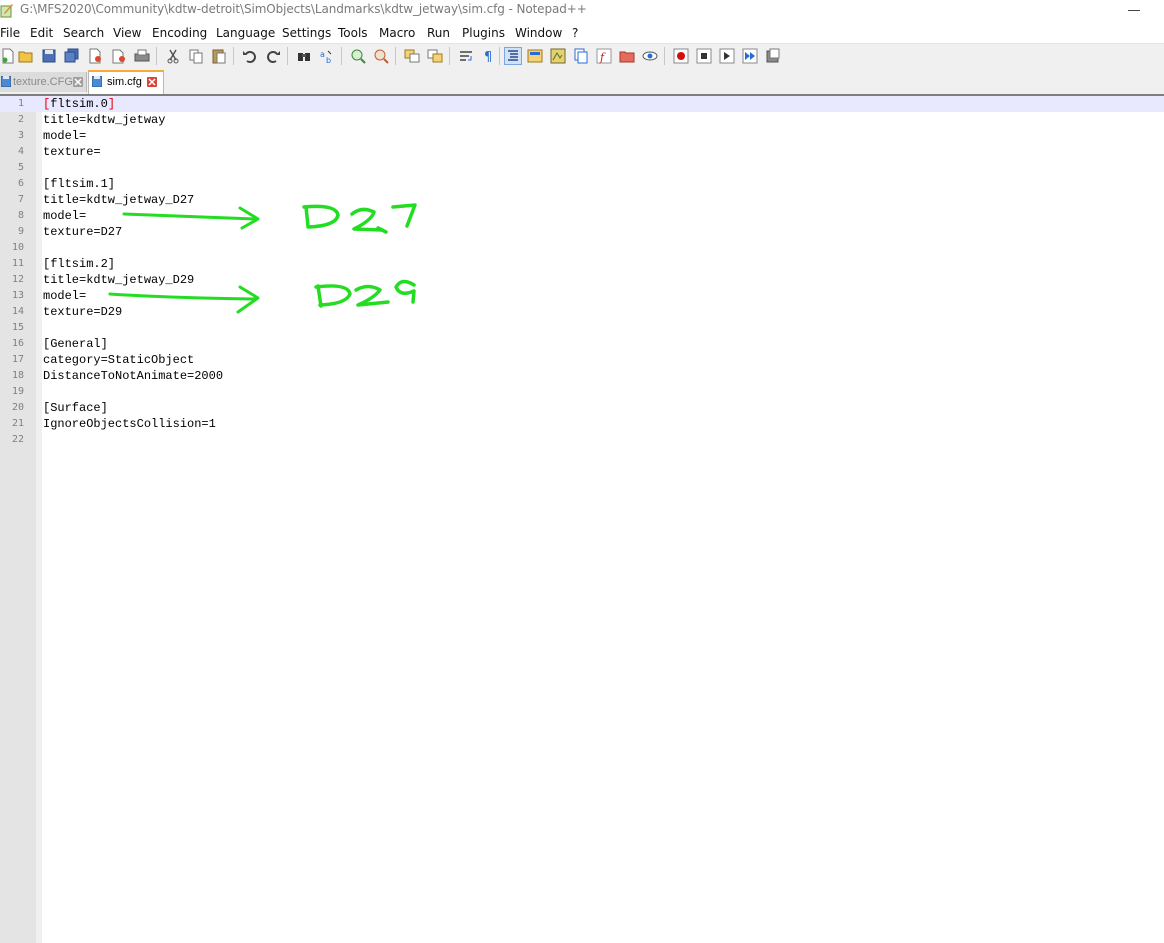  I want to click on annotation-arrow-d29, so click(184, 299).